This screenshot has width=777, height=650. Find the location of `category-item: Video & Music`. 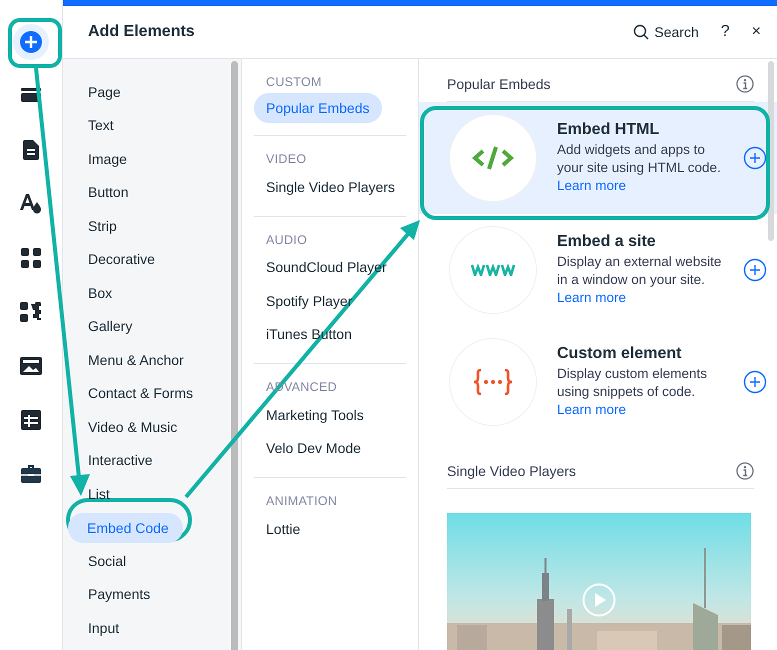

category-item: Video & Music is located at coordinates (123, 427).